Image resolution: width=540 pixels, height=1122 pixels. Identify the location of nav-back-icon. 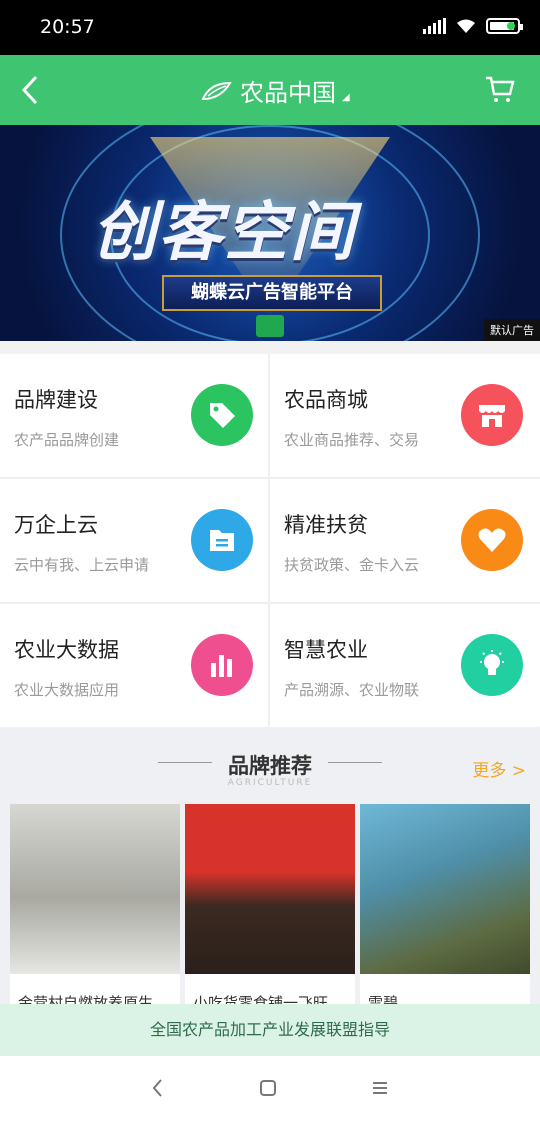
(158, 1088).